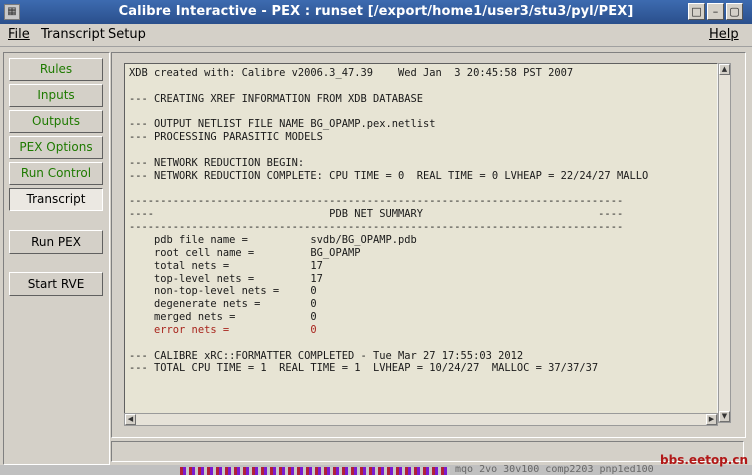  What do you see at coordinates (223, 329) in the screenshot?
I see `transcript-line: error nets = 0` at bounding box center [223, 329].